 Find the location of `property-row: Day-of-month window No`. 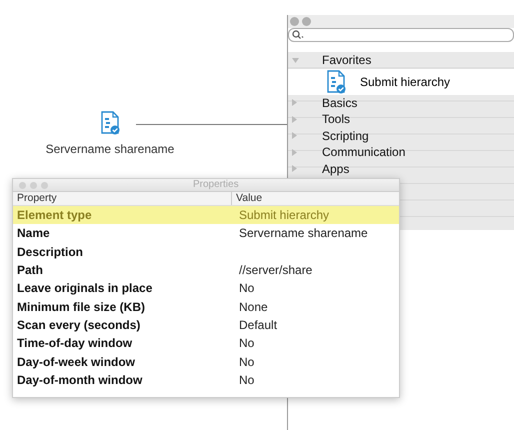

property-row: Day-of-month window No is located at coordinates (206, 379).